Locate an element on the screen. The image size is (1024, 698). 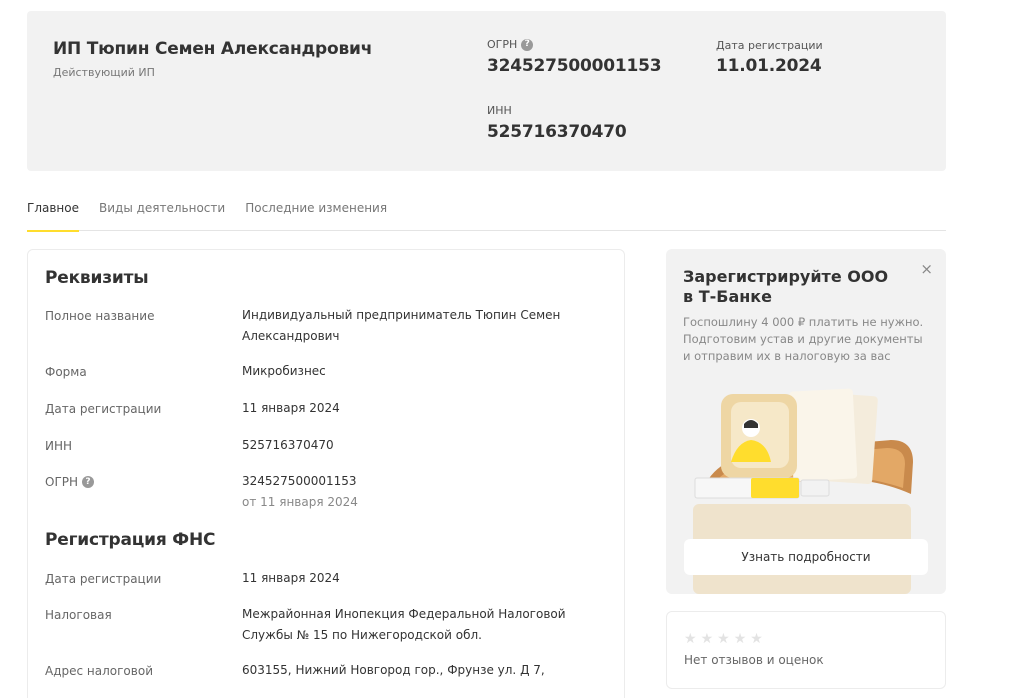
fns-title: Регистрация ФНС is located at coordinates (130, 540).